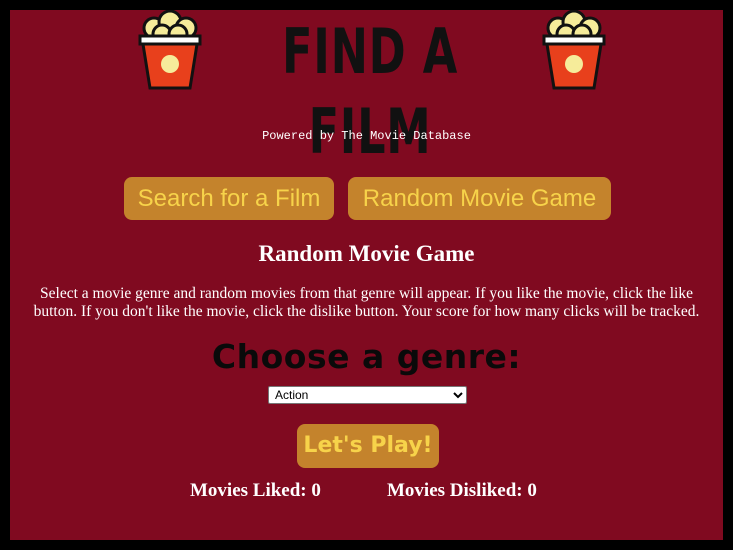 The image size is (733, 550). I want to click on movies-liked-score: Movies Liked: 0, so click(255, 491).